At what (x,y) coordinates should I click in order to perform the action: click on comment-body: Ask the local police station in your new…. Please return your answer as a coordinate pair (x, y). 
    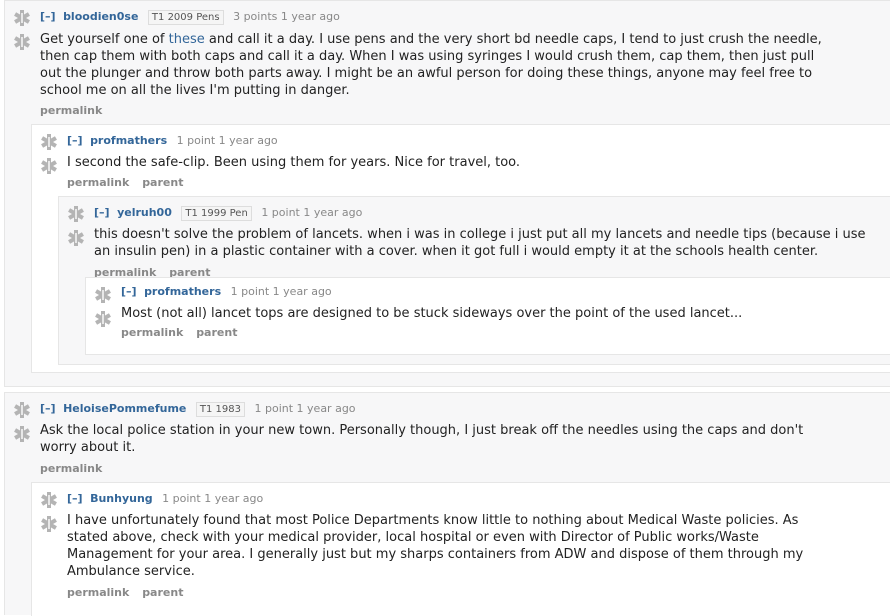
    Looking at the image, I should click on (422, 439).